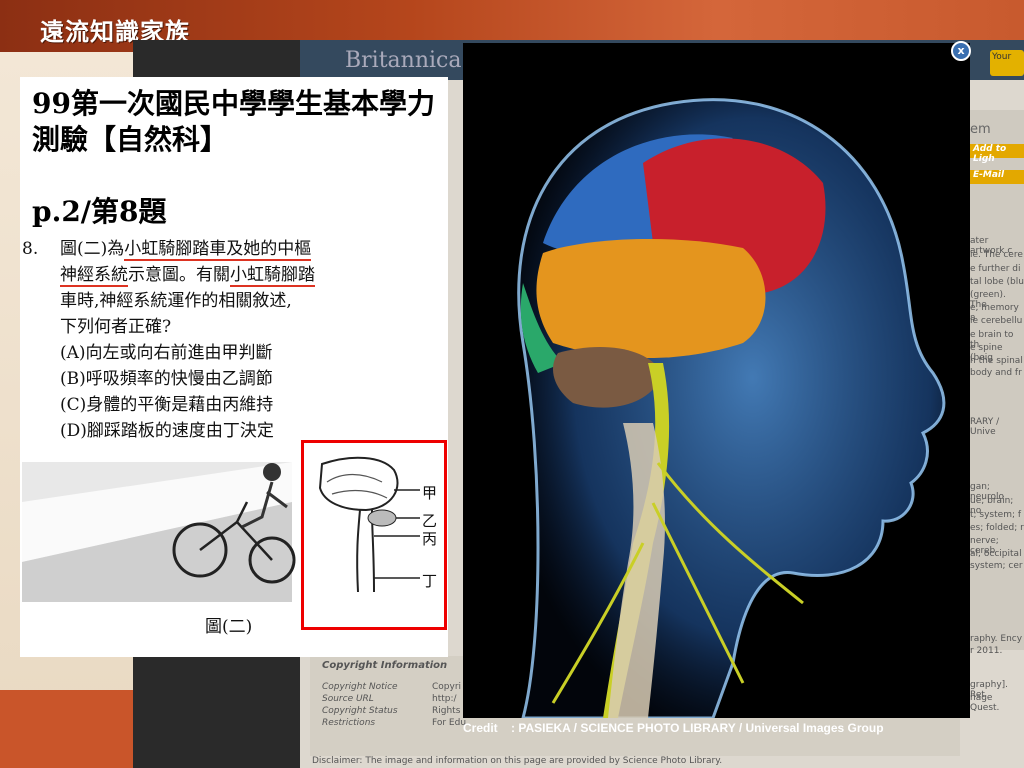 This screenshot has width=1024, height=768. What do you see at coordinates (997, 154) in the screenshot?
I see `add-to-lightbox-button: Add to Ligh` at bounding box center [997, 154].